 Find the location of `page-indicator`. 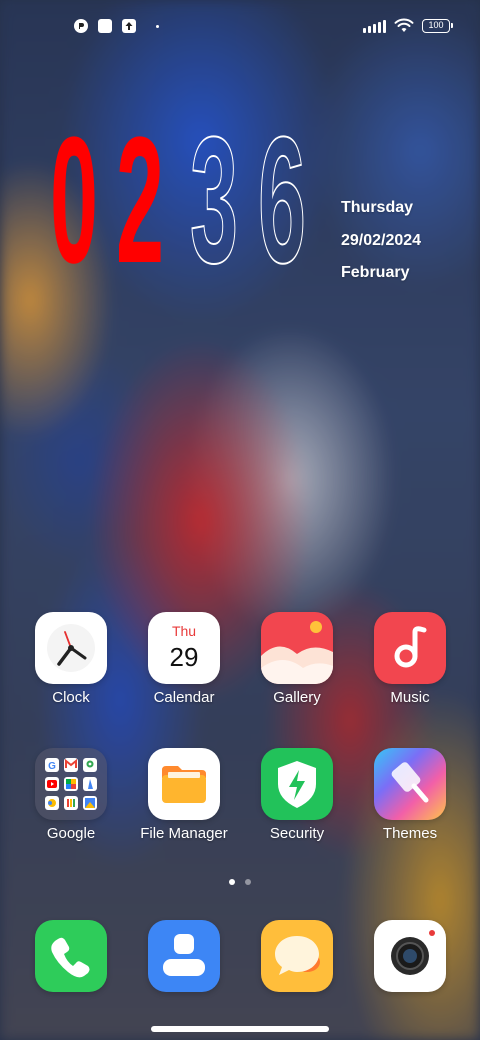

page-indicator is located at coordinates (240, 882).